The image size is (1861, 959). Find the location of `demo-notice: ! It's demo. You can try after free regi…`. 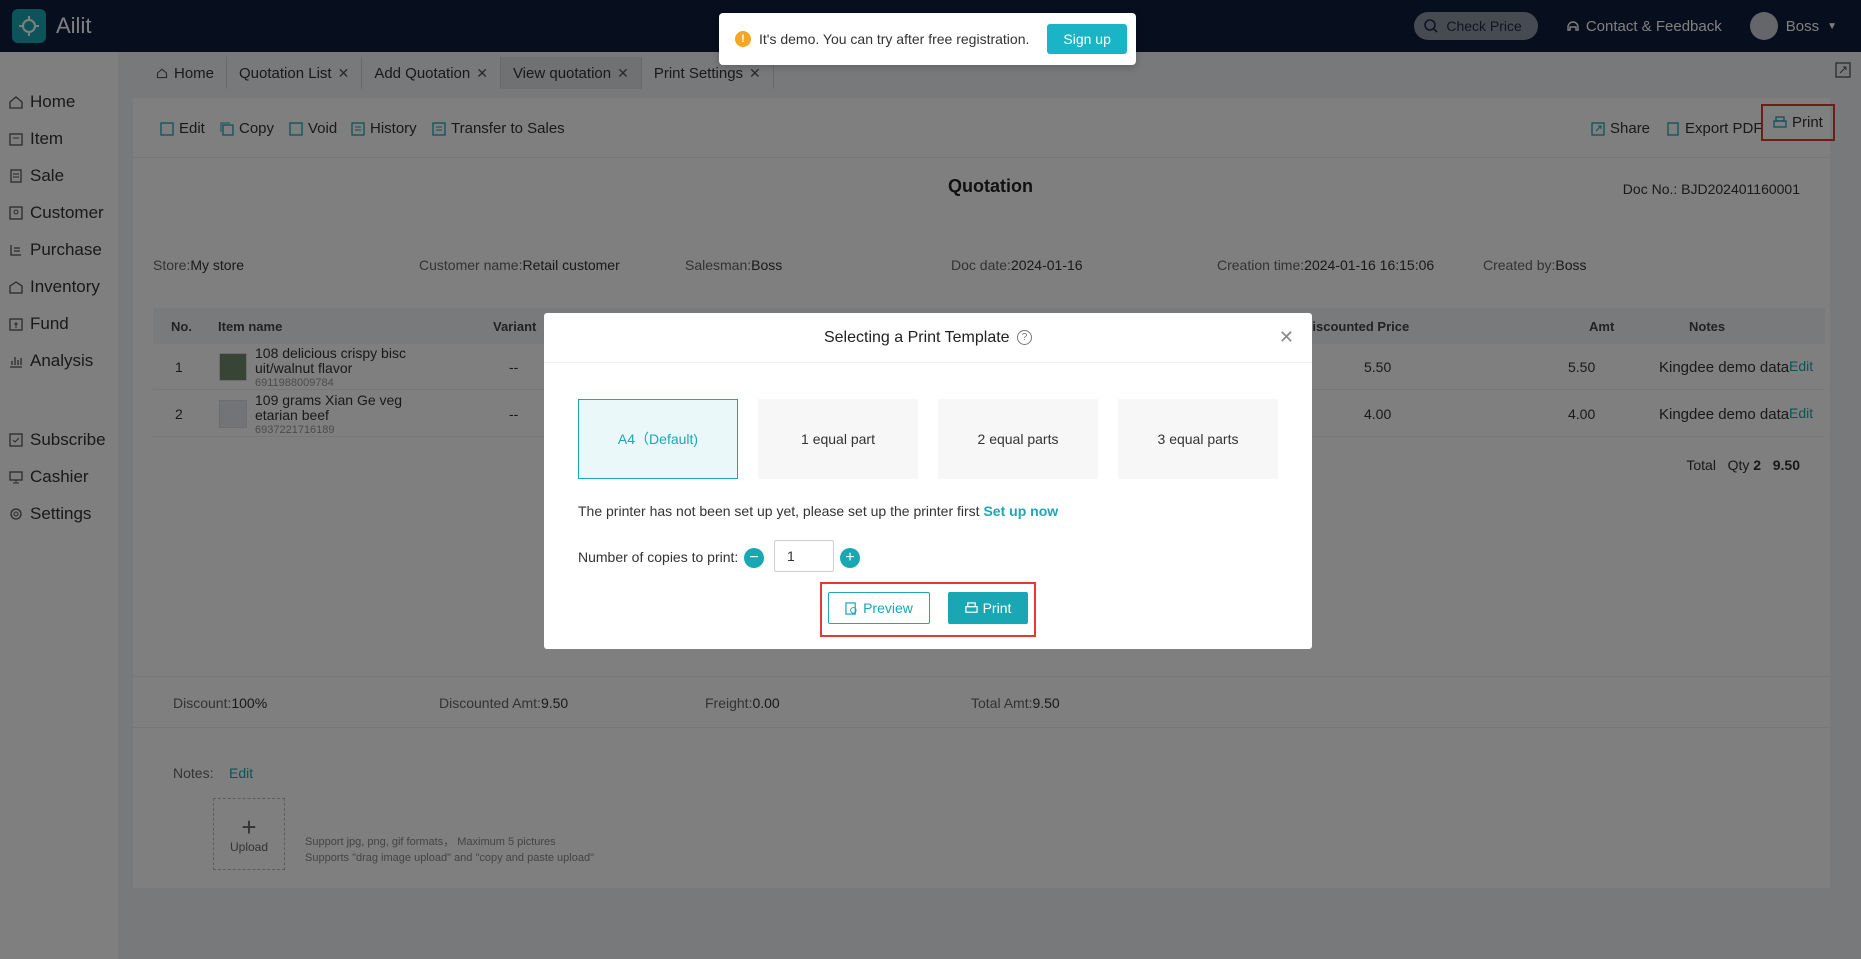

demo-notice: ! It's demo. You can try after free regi… is located at coordinates (927, 39).